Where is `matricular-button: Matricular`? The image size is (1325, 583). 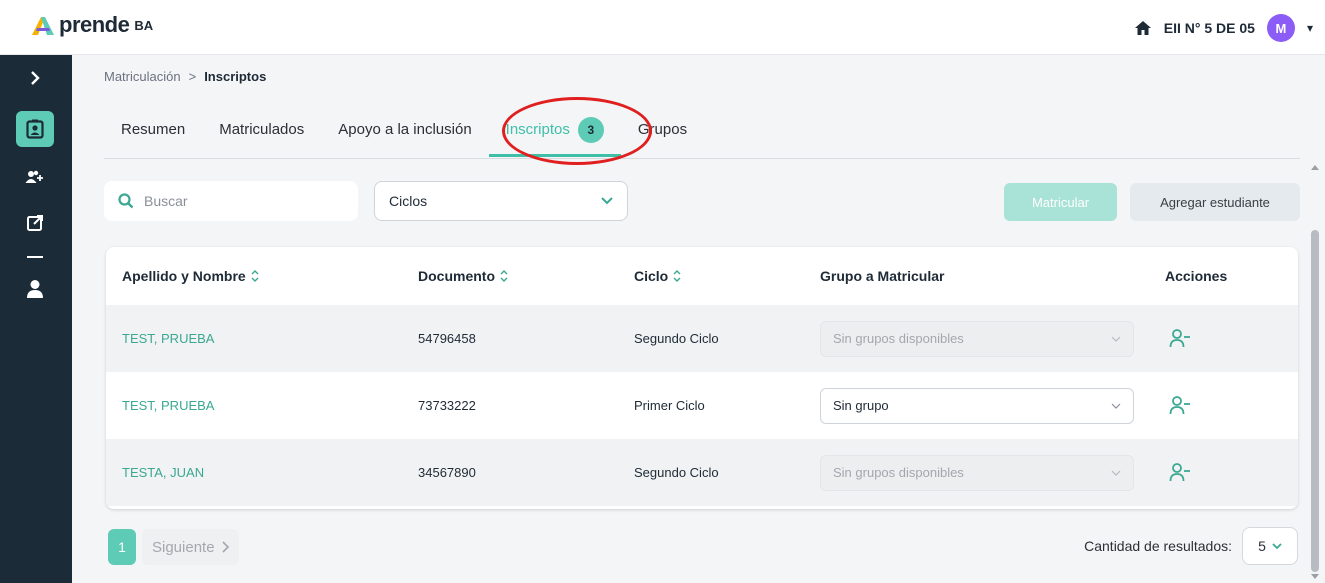
matricular-button: Matricular is located at coordinates (1060, 202).